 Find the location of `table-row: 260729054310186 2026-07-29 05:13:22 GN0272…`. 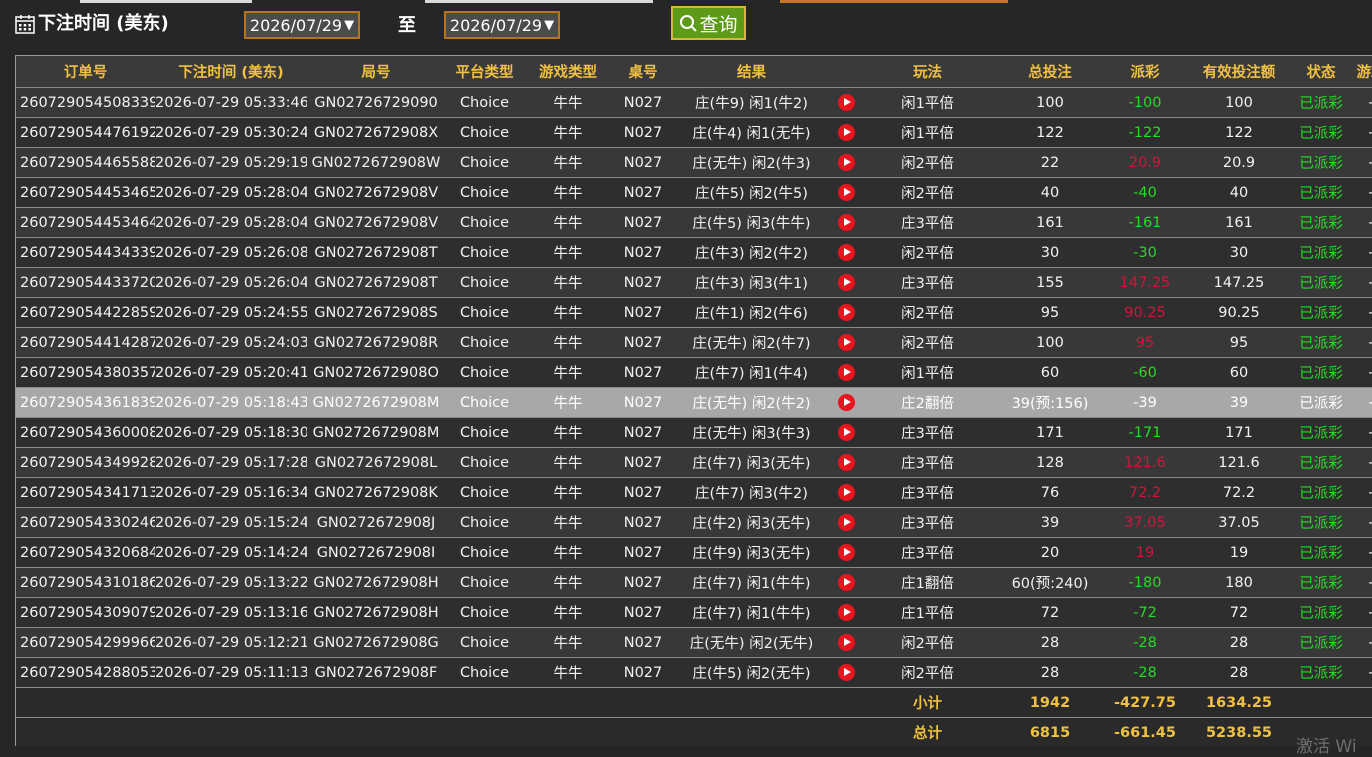

table-row: 260729054310186 2026-07-29 05:13:22 GN0272… is located at coordinates (694, 582).